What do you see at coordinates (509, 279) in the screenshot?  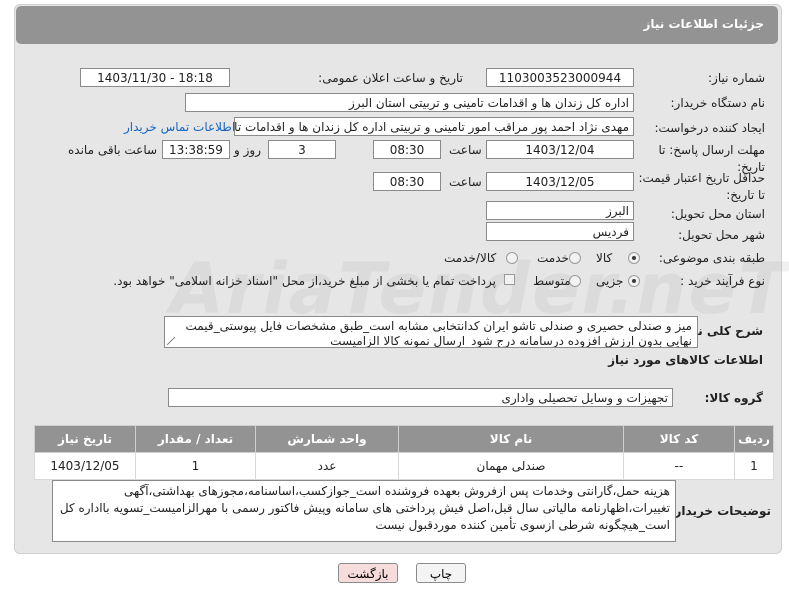 I see `treasury-payment-checkbox` at bounding box center [509, 279].